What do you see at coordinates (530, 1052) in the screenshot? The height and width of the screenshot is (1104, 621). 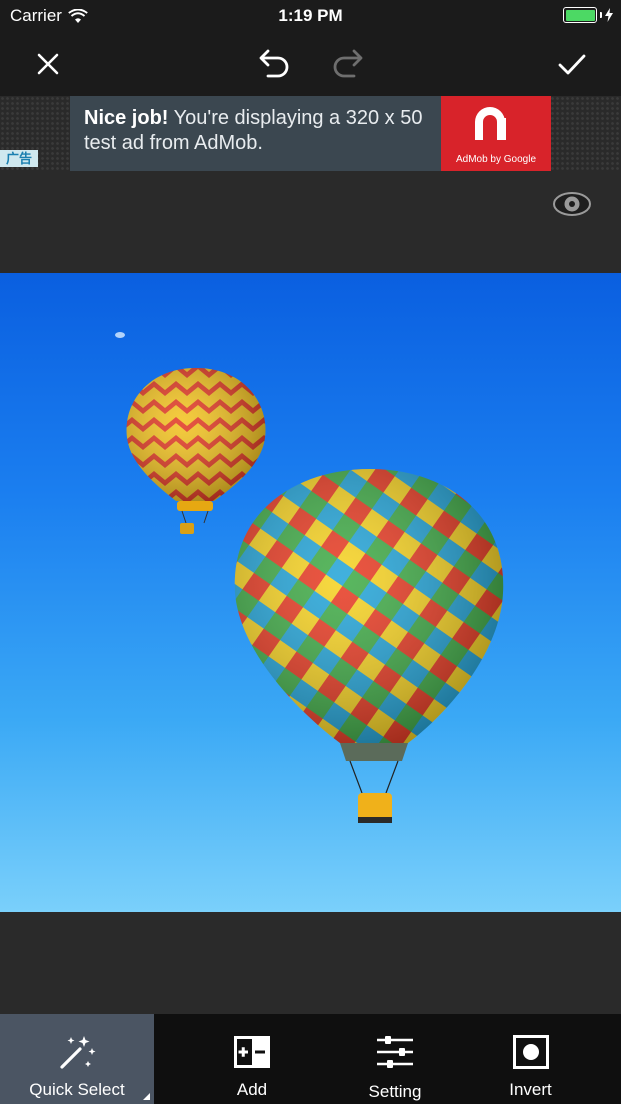 I see `invert-icon` at bounding box center [530, 1052].